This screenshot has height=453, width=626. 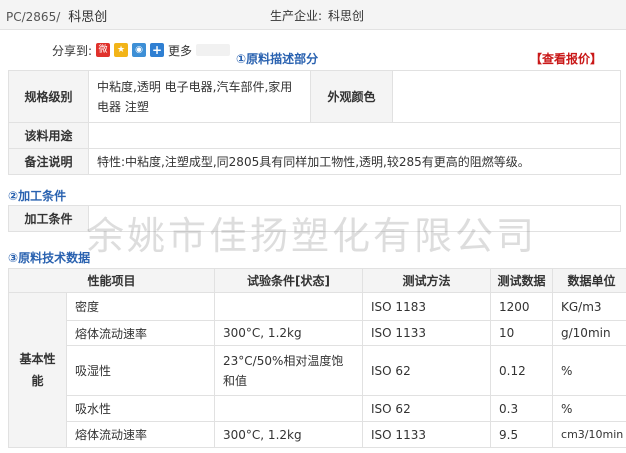 I want to click on tqq-icon: ◉, so click(x=139, y=50).